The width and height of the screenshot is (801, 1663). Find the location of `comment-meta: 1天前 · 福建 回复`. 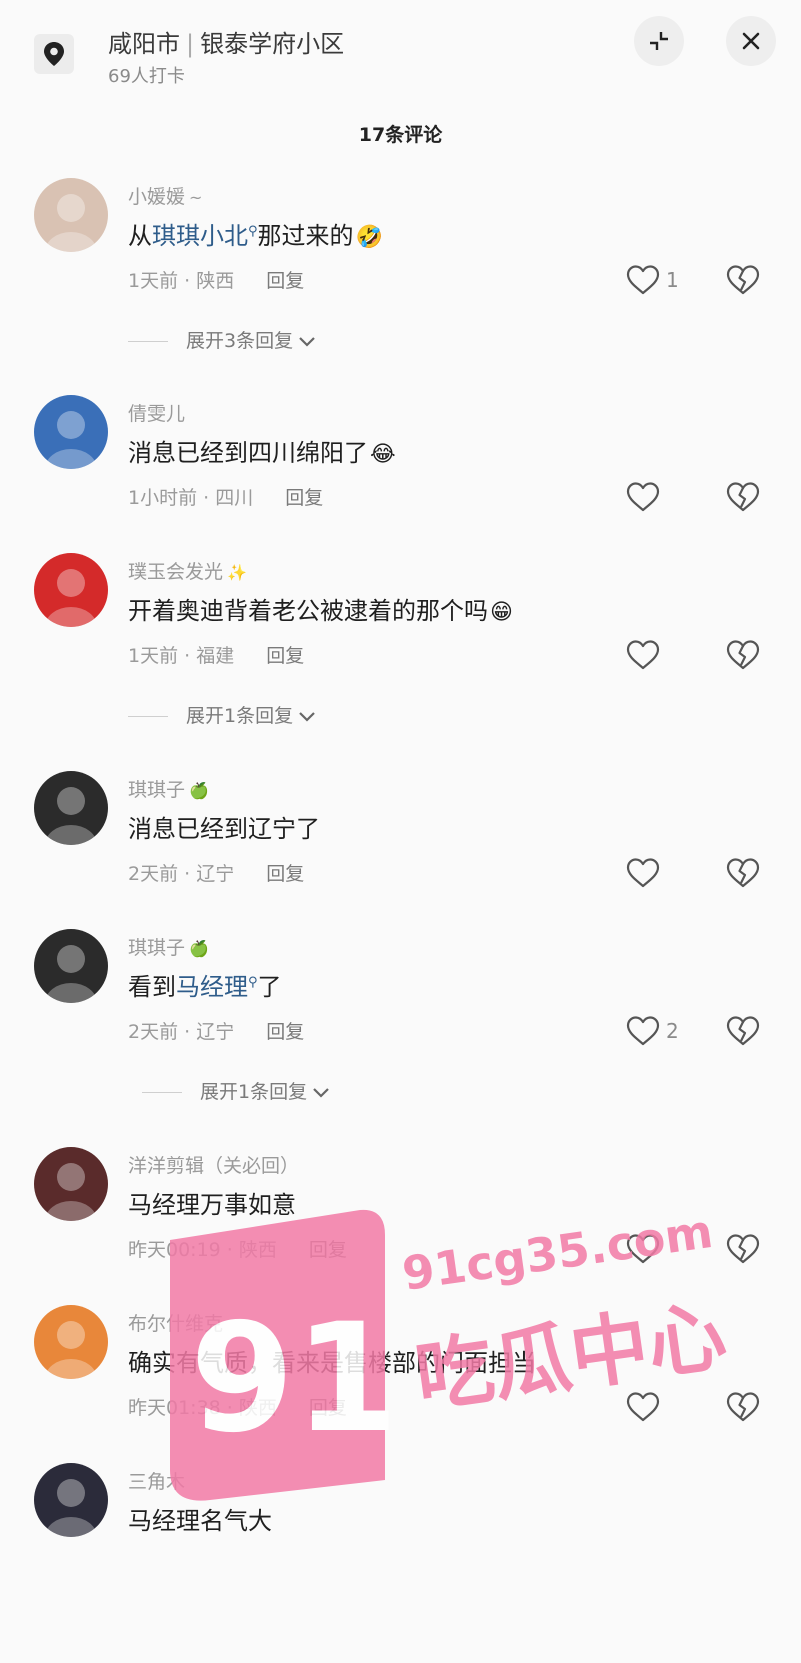

comment-meta: 1天前 · 福建 回复 is located at coordinates (216, 654).